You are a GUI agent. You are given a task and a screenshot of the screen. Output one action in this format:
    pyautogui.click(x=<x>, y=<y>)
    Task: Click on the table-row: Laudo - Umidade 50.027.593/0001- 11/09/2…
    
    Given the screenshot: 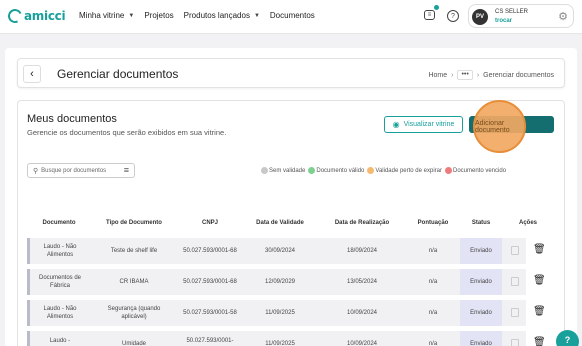 What is the action you would take?
    pyautogui.click(x=291, y=338)
    